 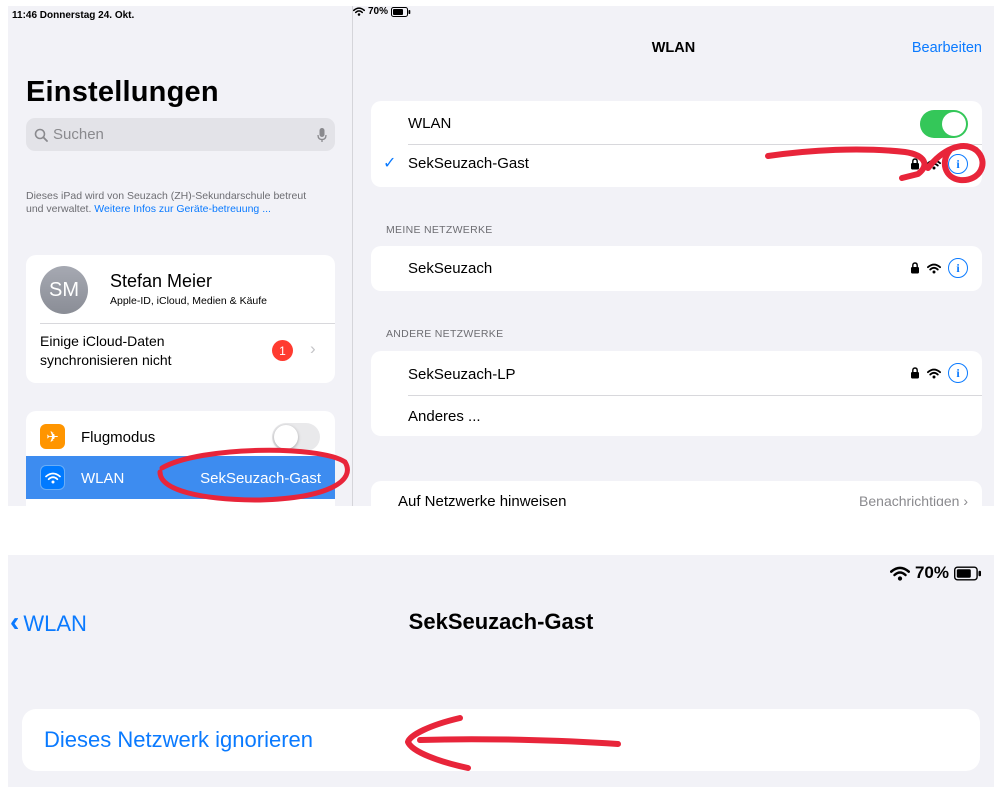 What do you see at coordinates (322, 135) in the screenshot?
I see `microphone-icon` at bounding box center [322, 135].